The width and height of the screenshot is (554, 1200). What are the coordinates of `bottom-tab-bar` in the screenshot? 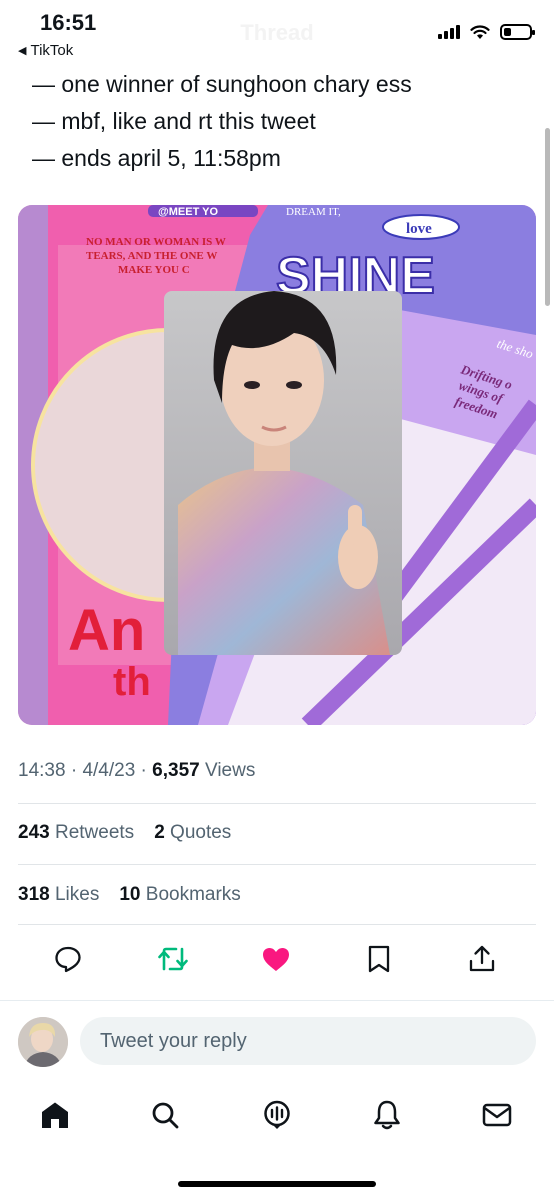 It's located at (277, 1115).